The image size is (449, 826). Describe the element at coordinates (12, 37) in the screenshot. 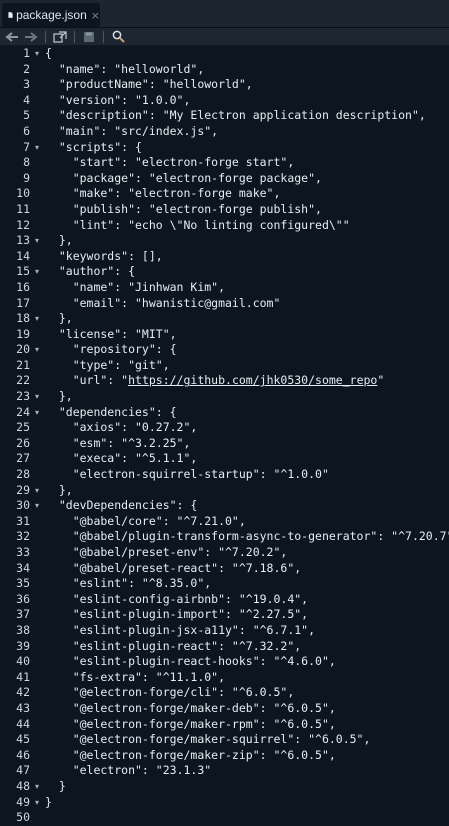

I see `back-arrow-icon` at that location.